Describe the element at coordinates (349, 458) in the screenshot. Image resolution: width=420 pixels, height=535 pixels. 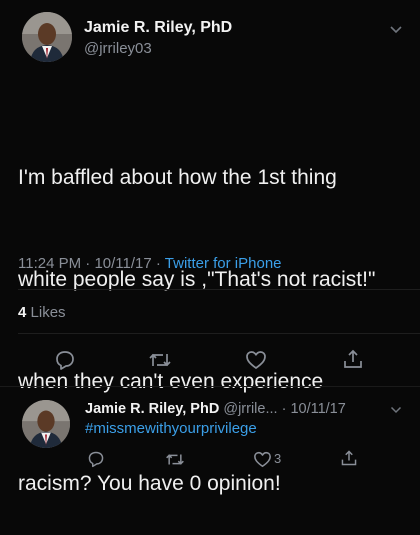
I see `reply-share-icon` at that location.